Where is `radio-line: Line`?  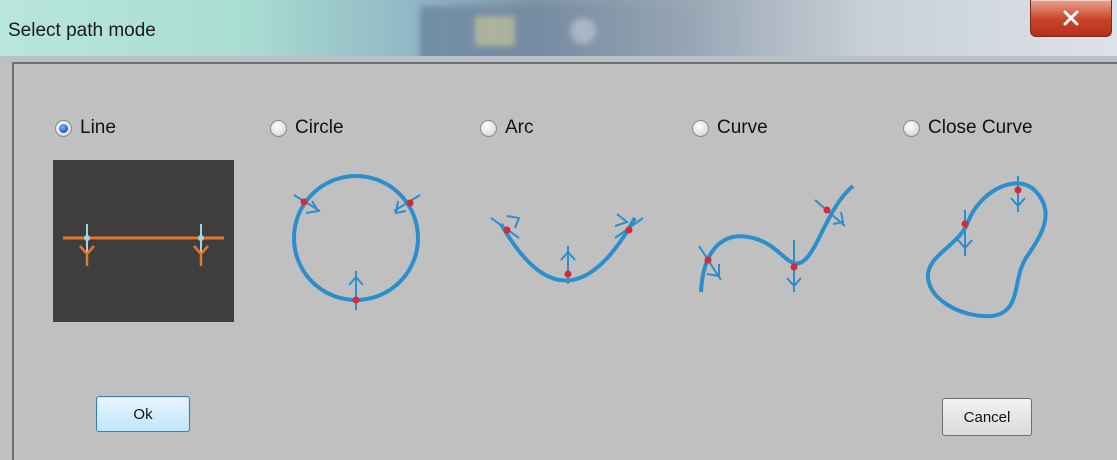 radio-line: Line is located at coordinates (85, 128).